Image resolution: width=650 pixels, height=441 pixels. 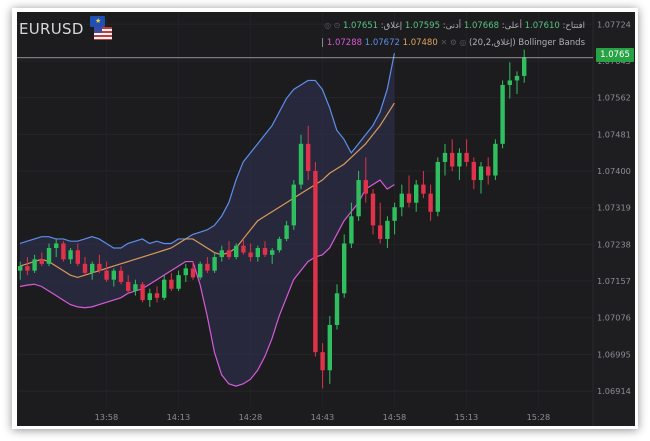 What do you see at coordinates (481, 26) in the screenshot?
I see `high-value: 1.07668` at bounding box center [481, 26].